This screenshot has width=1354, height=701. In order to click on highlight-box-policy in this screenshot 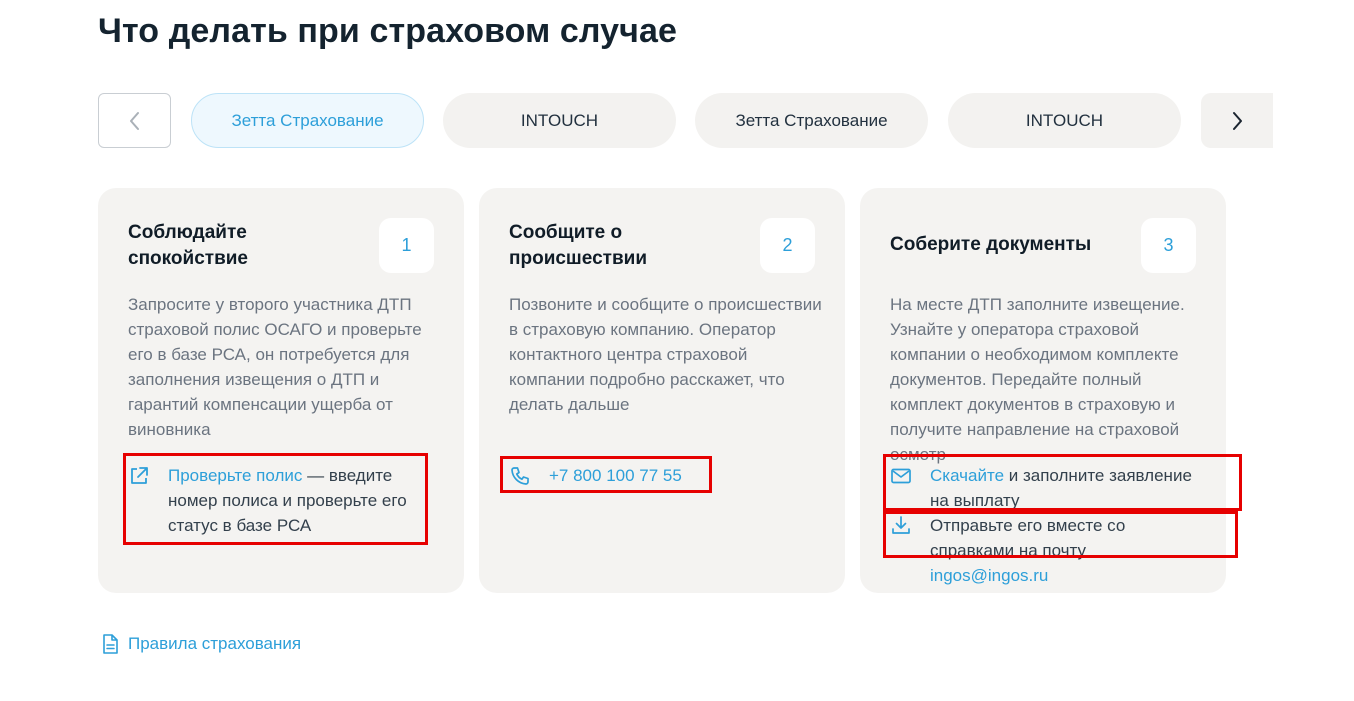, I will do `click(275, 499)`.